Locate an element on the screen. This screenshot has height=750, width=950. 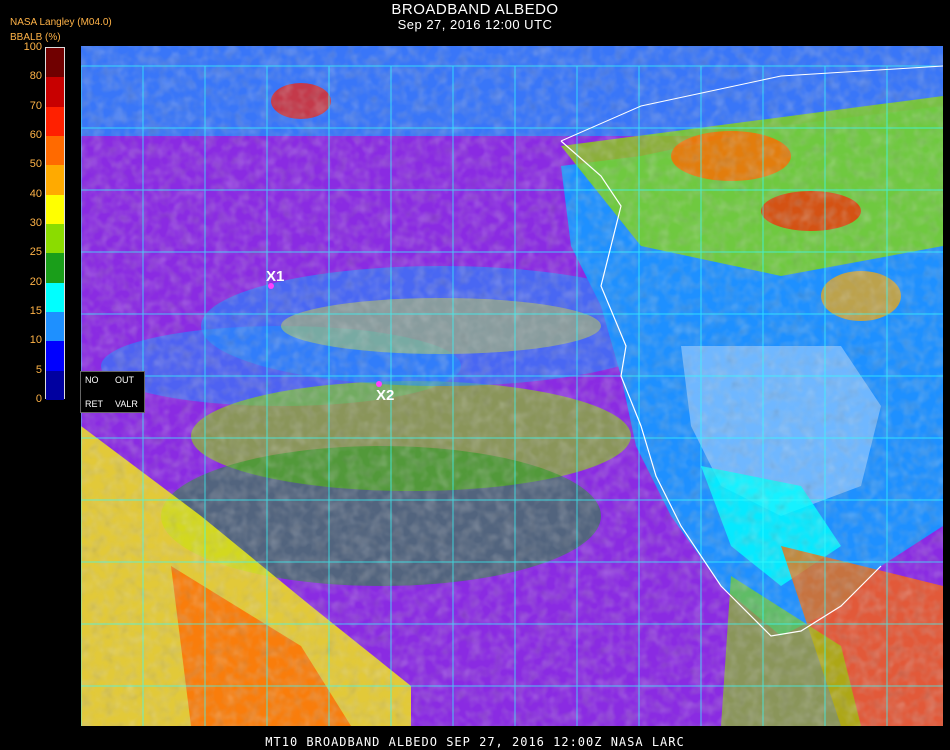
legend-no-label: NO is located at coordinates (92, 380).